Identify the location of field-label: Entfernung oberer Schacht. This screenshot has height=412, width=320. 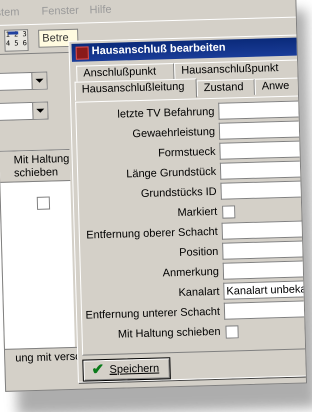
(152, 233).